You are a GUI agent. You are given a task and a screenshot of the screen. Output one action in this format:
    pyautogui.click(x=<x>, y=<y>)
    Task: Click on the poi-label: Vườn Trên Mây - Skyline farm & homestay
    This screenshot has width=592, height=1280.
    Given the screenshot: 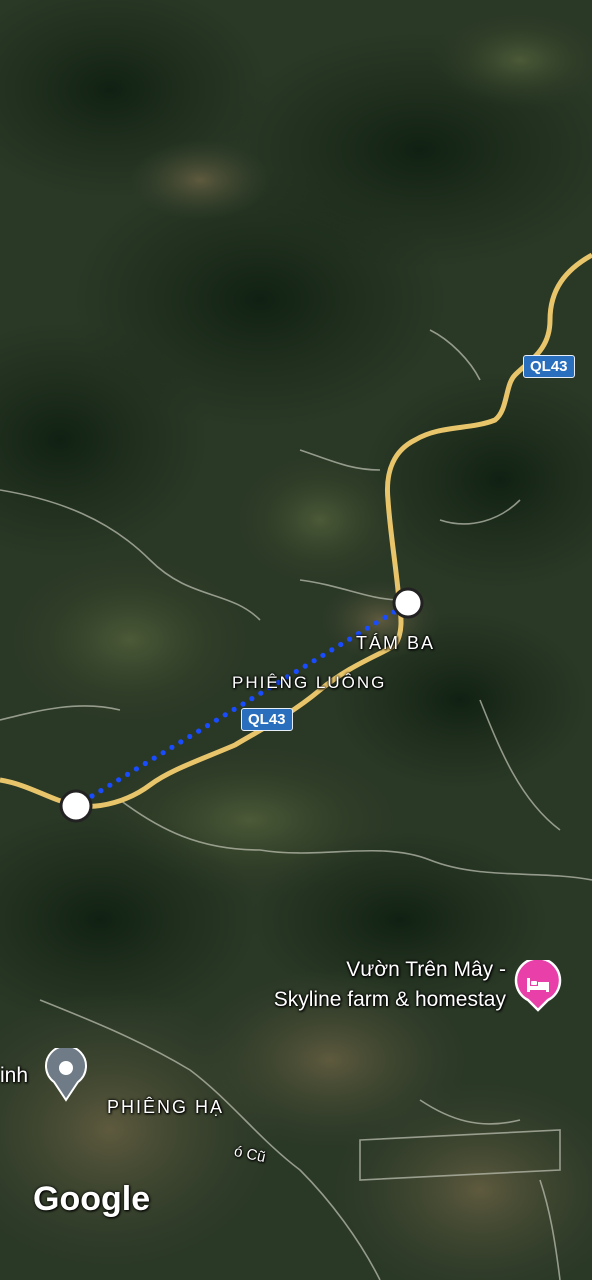 What is the action you would take?
    pyautogui.click(x=390, y=985)
    